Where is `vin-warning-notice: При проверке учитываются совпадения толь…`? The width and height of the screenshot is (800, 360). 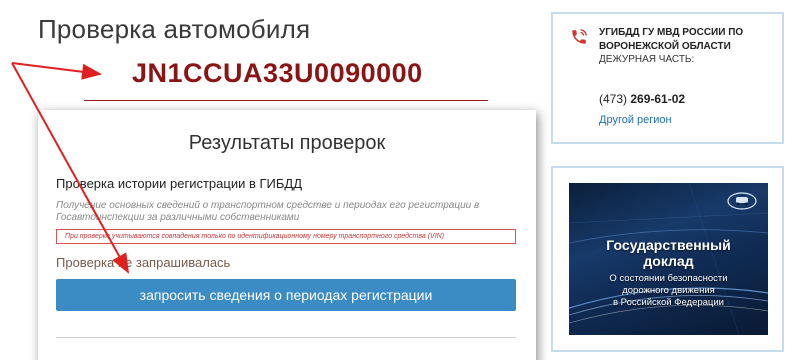 vin-warning-notice: При проверке учитываются совпадения толь… is located at coordinates (286, 236).